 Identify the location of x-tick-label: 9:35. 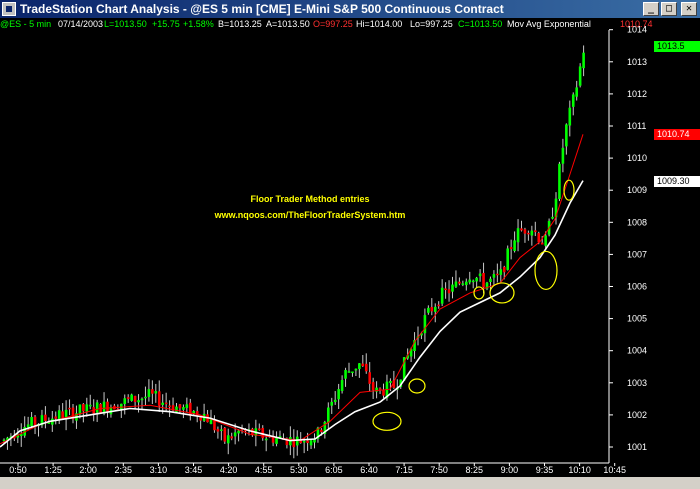
(545, 470).